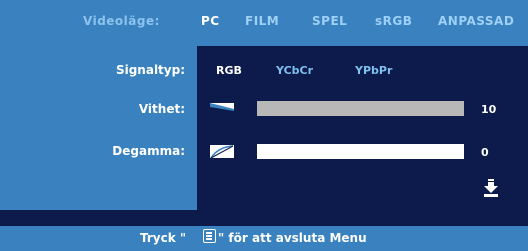 This screenshot has width=528, height=251. Describe the element at coordinates (161, 109) in the screenshot. I see `whiteness-label: Vithet:` at that location.